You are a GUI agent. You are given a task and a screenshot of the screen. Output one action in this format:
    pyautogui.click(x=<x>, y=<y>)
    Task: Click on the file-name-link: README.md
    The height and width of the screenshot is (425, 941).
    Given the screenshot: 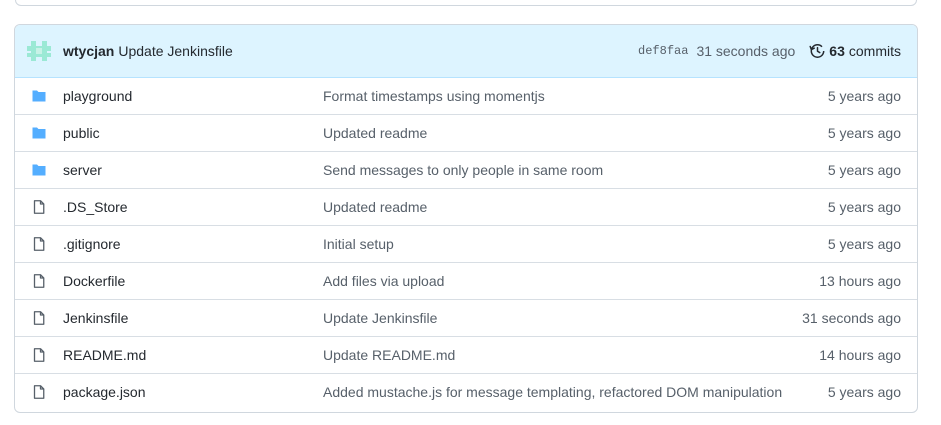 What is the action you would take?
    pyautogui.click(x=104, y=355)
    